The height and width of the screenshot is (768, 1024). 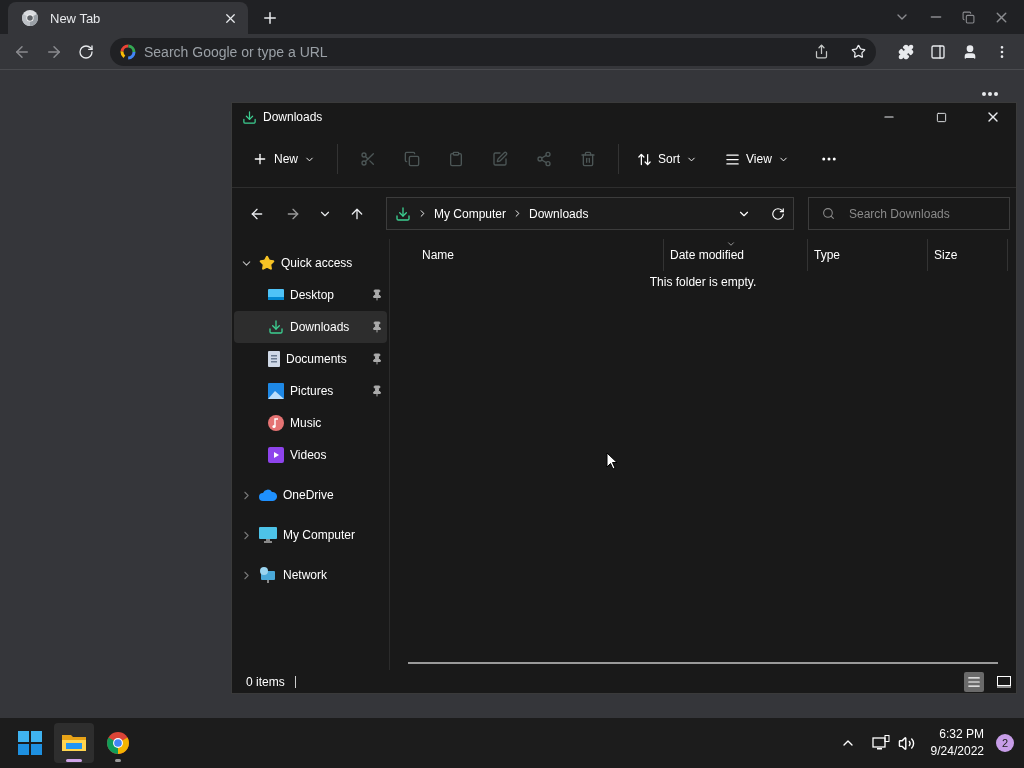 What do you see at coordinates (757, 159) in the screenshot?
I see `toolbar-menu-button: View` at bounding box center [757, 159].